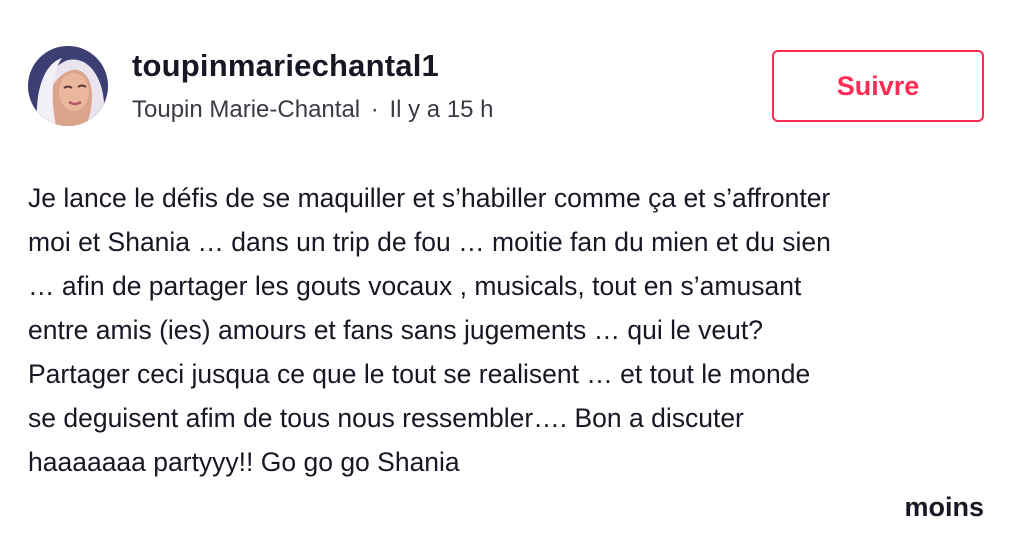 The image size is (1024, 556). Describe the element at coordinates (285, 66) in the screenshot. I see `username: toupinmariechantal1` at that location.